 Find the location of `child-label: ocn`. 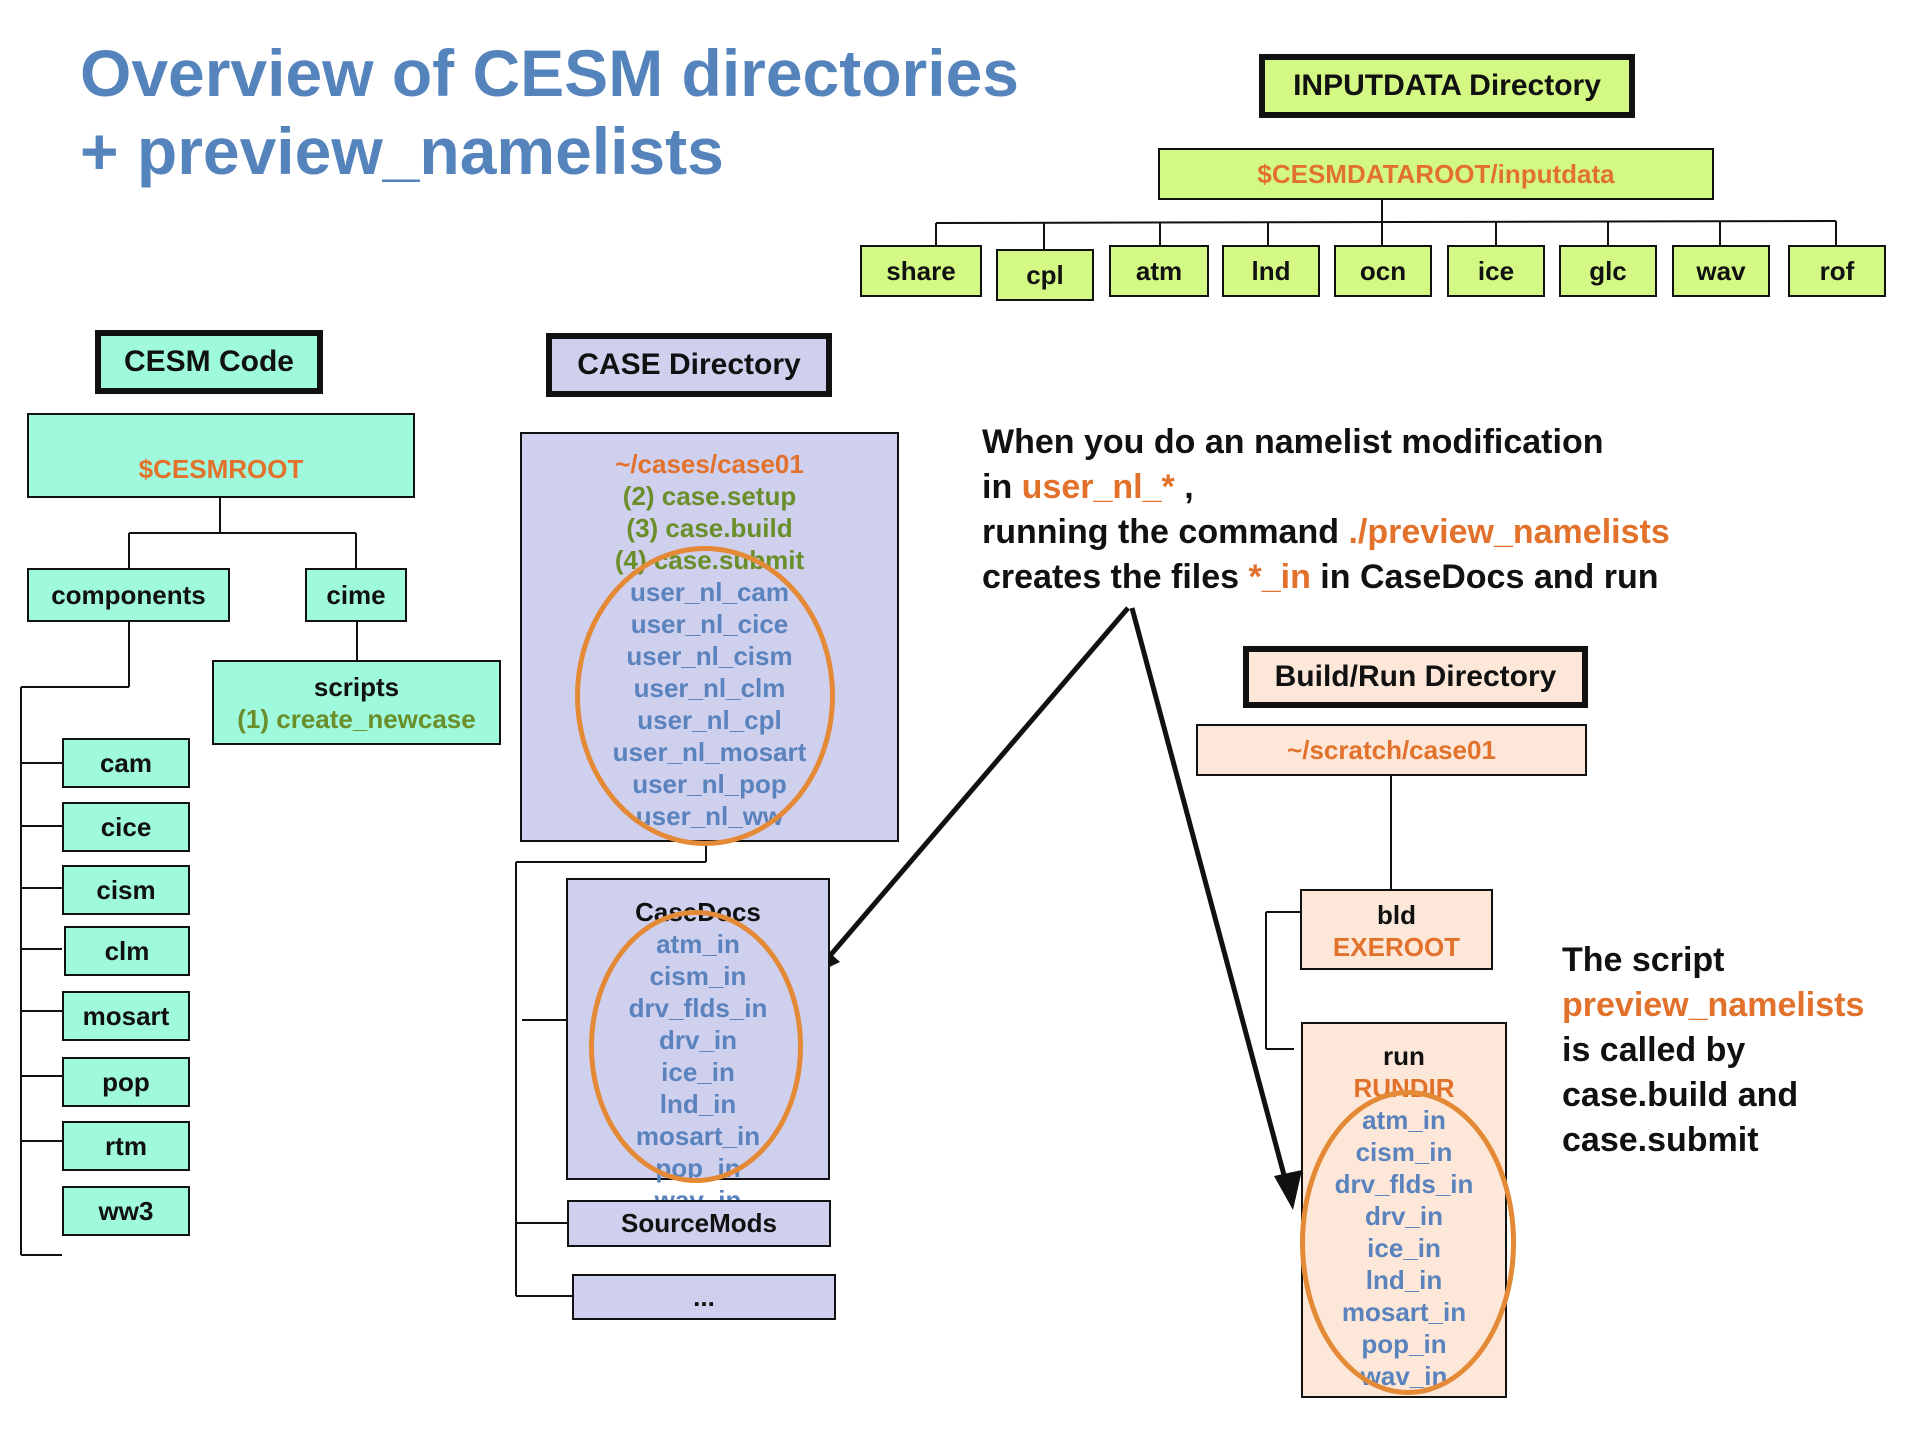

child-label: ocn is located at coordinates (1383, 270).